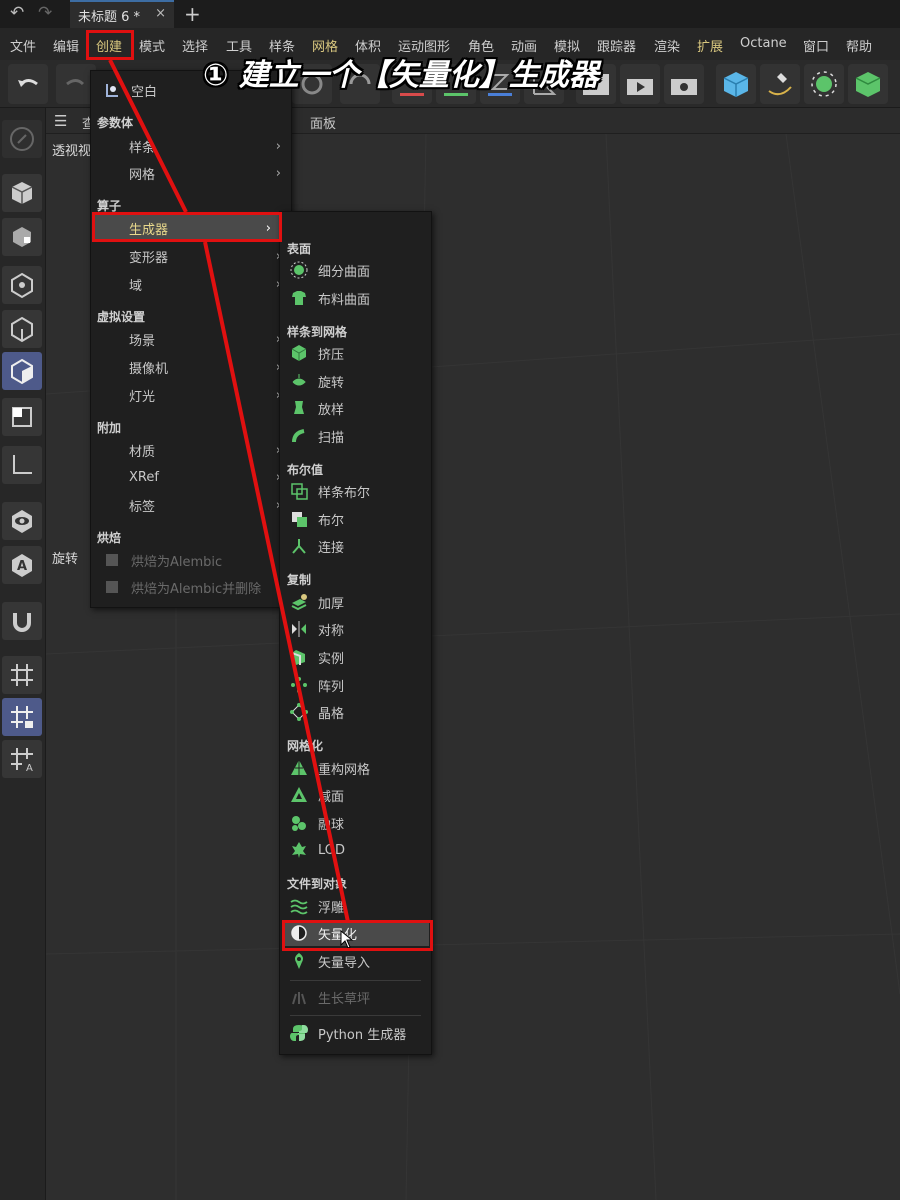 The height and width of the screenshot is (1200, 900). I want to click on menu-item-python-generator: Python 生成器, so click(355, 1033).